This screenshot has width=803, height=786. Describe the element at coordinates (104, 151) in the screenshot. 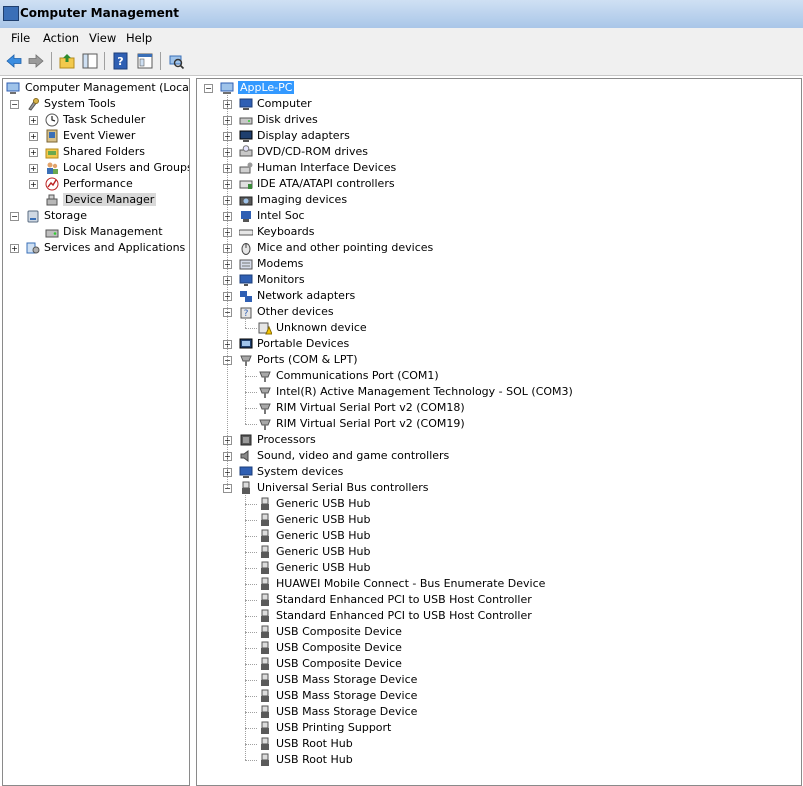

I see `console-tree-label: Shared Folders` at that location.